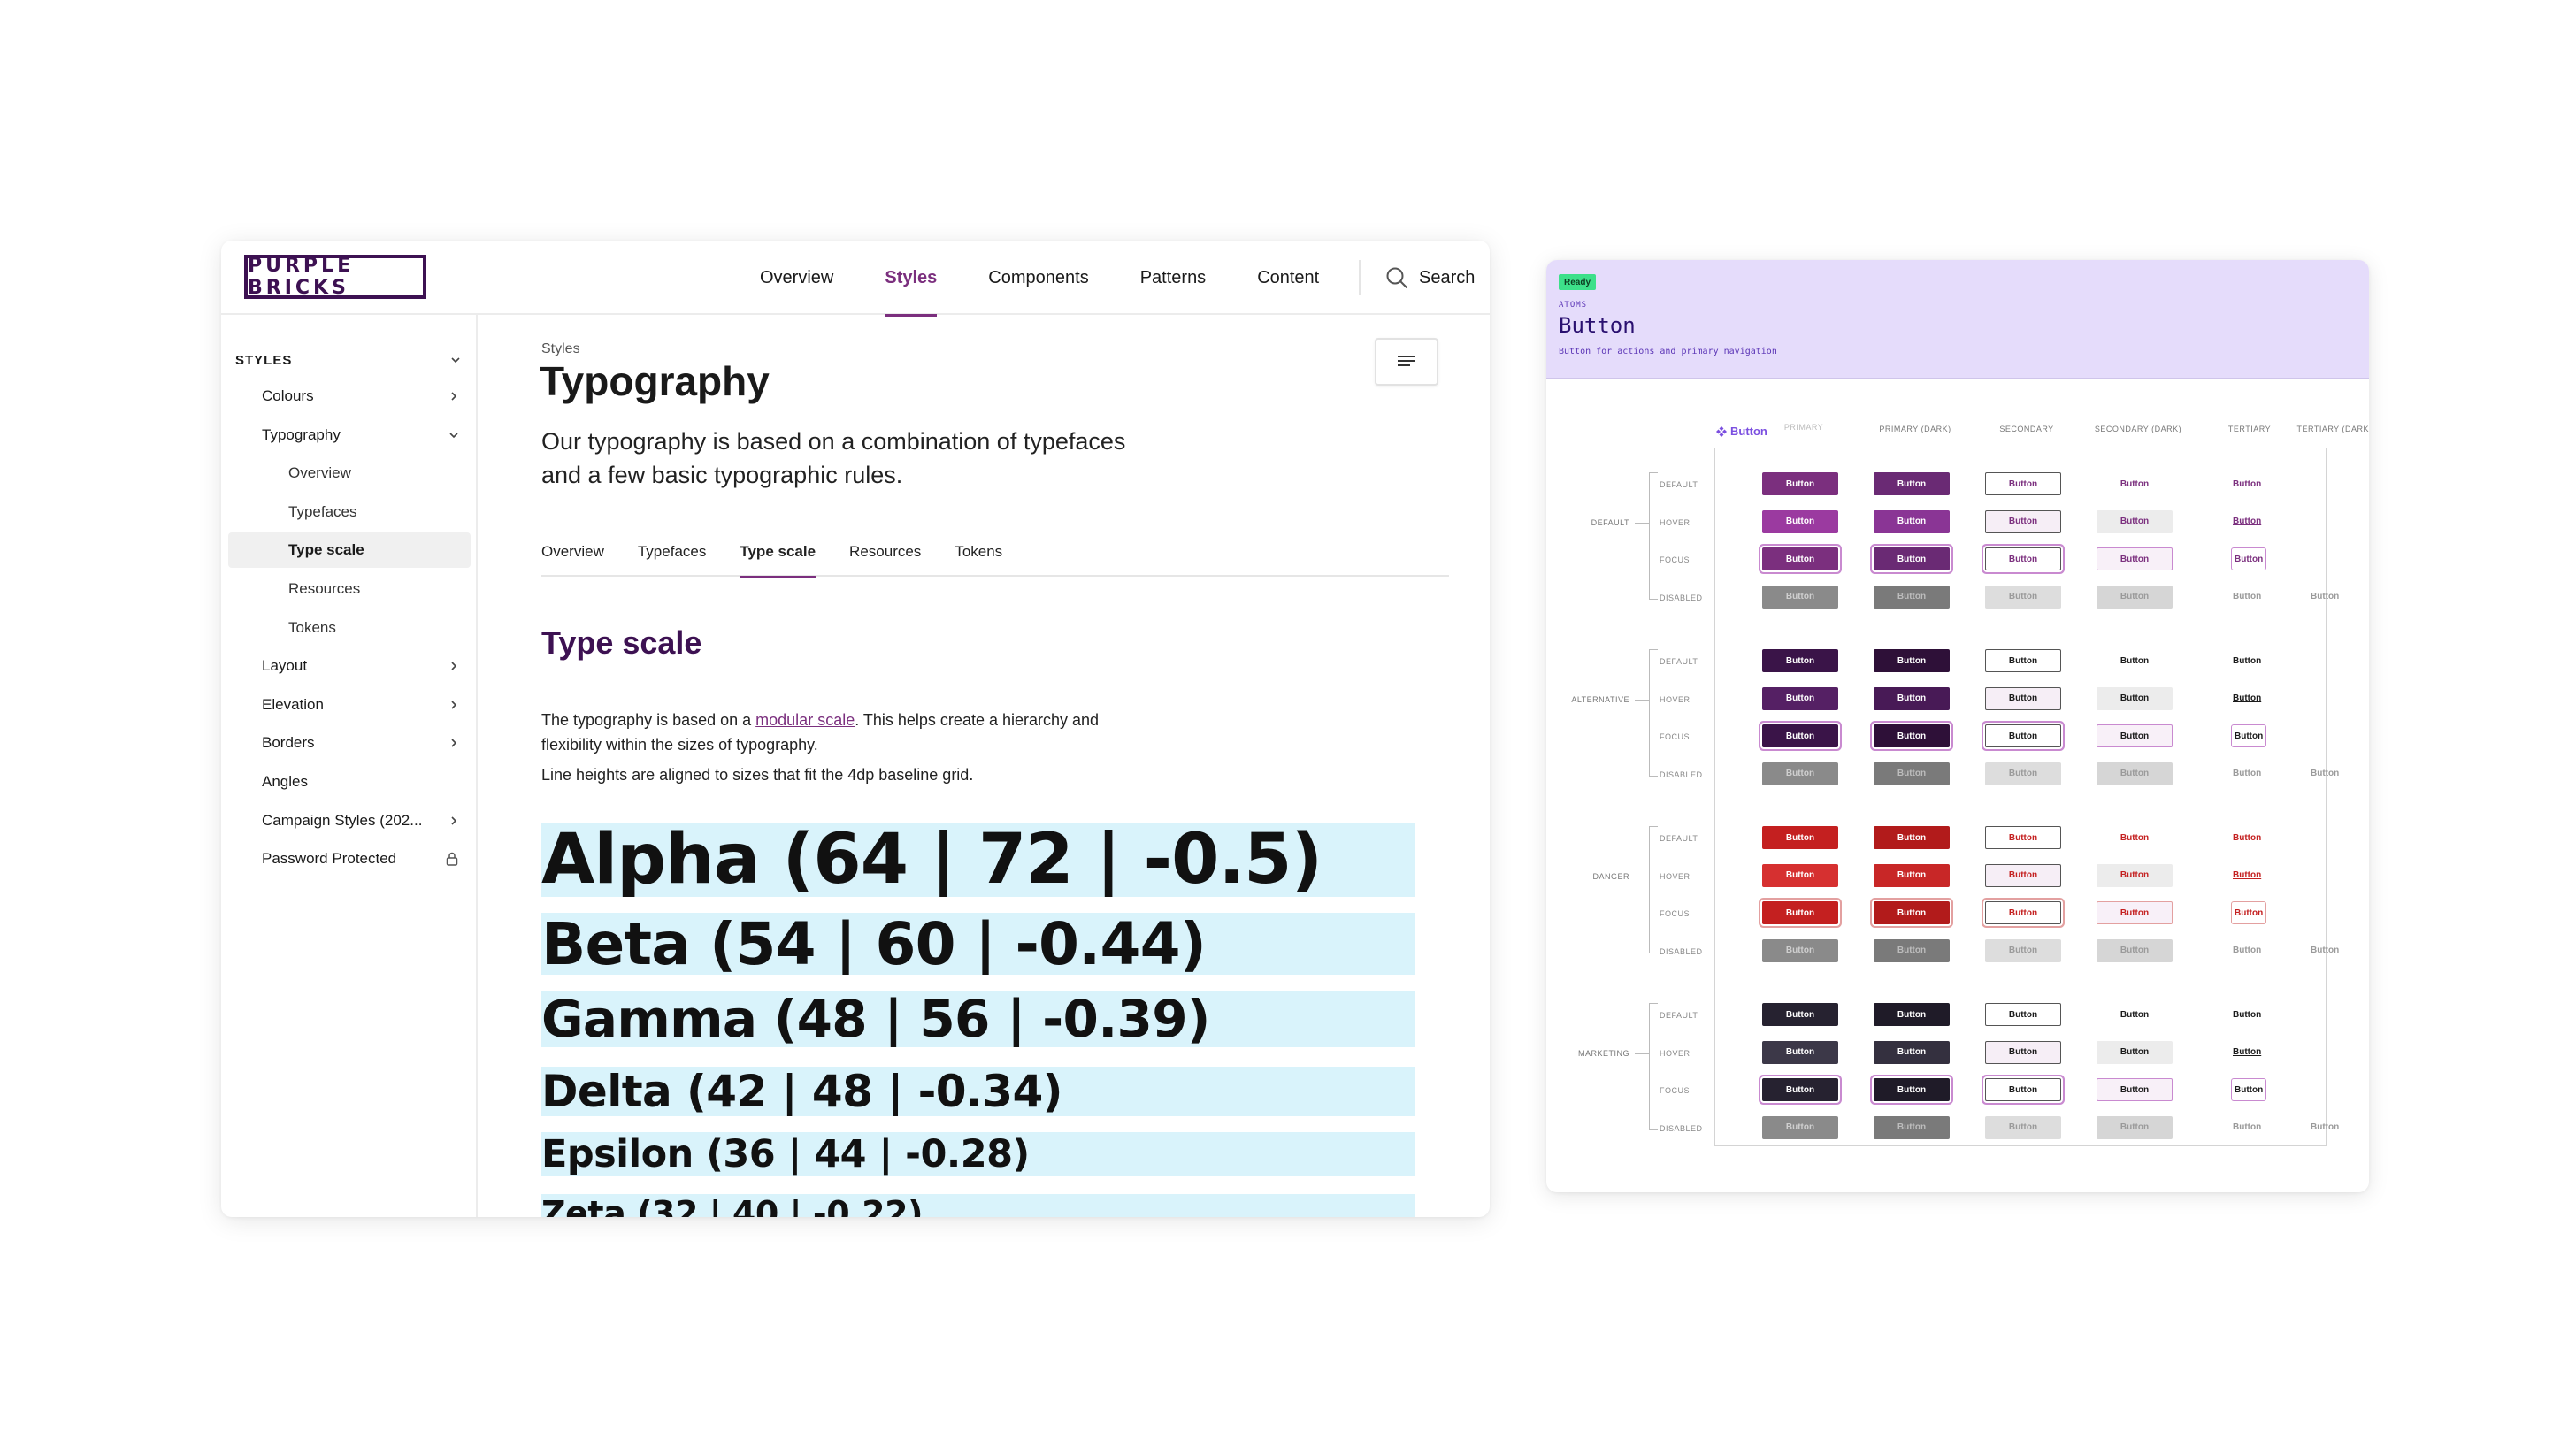  Describe the element at coordinates (1800, 837) in the screenshot. I see `button-danger-primary-default: Button` at that location.